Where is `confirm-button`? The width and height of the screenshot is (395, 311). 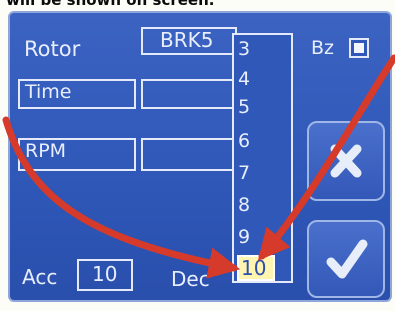
confirm-button is located at coordinates (346, 259).